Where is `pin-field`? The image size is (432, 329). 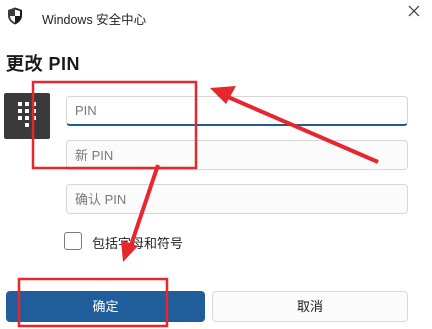
pin-field is located at coordinates (237, 111).